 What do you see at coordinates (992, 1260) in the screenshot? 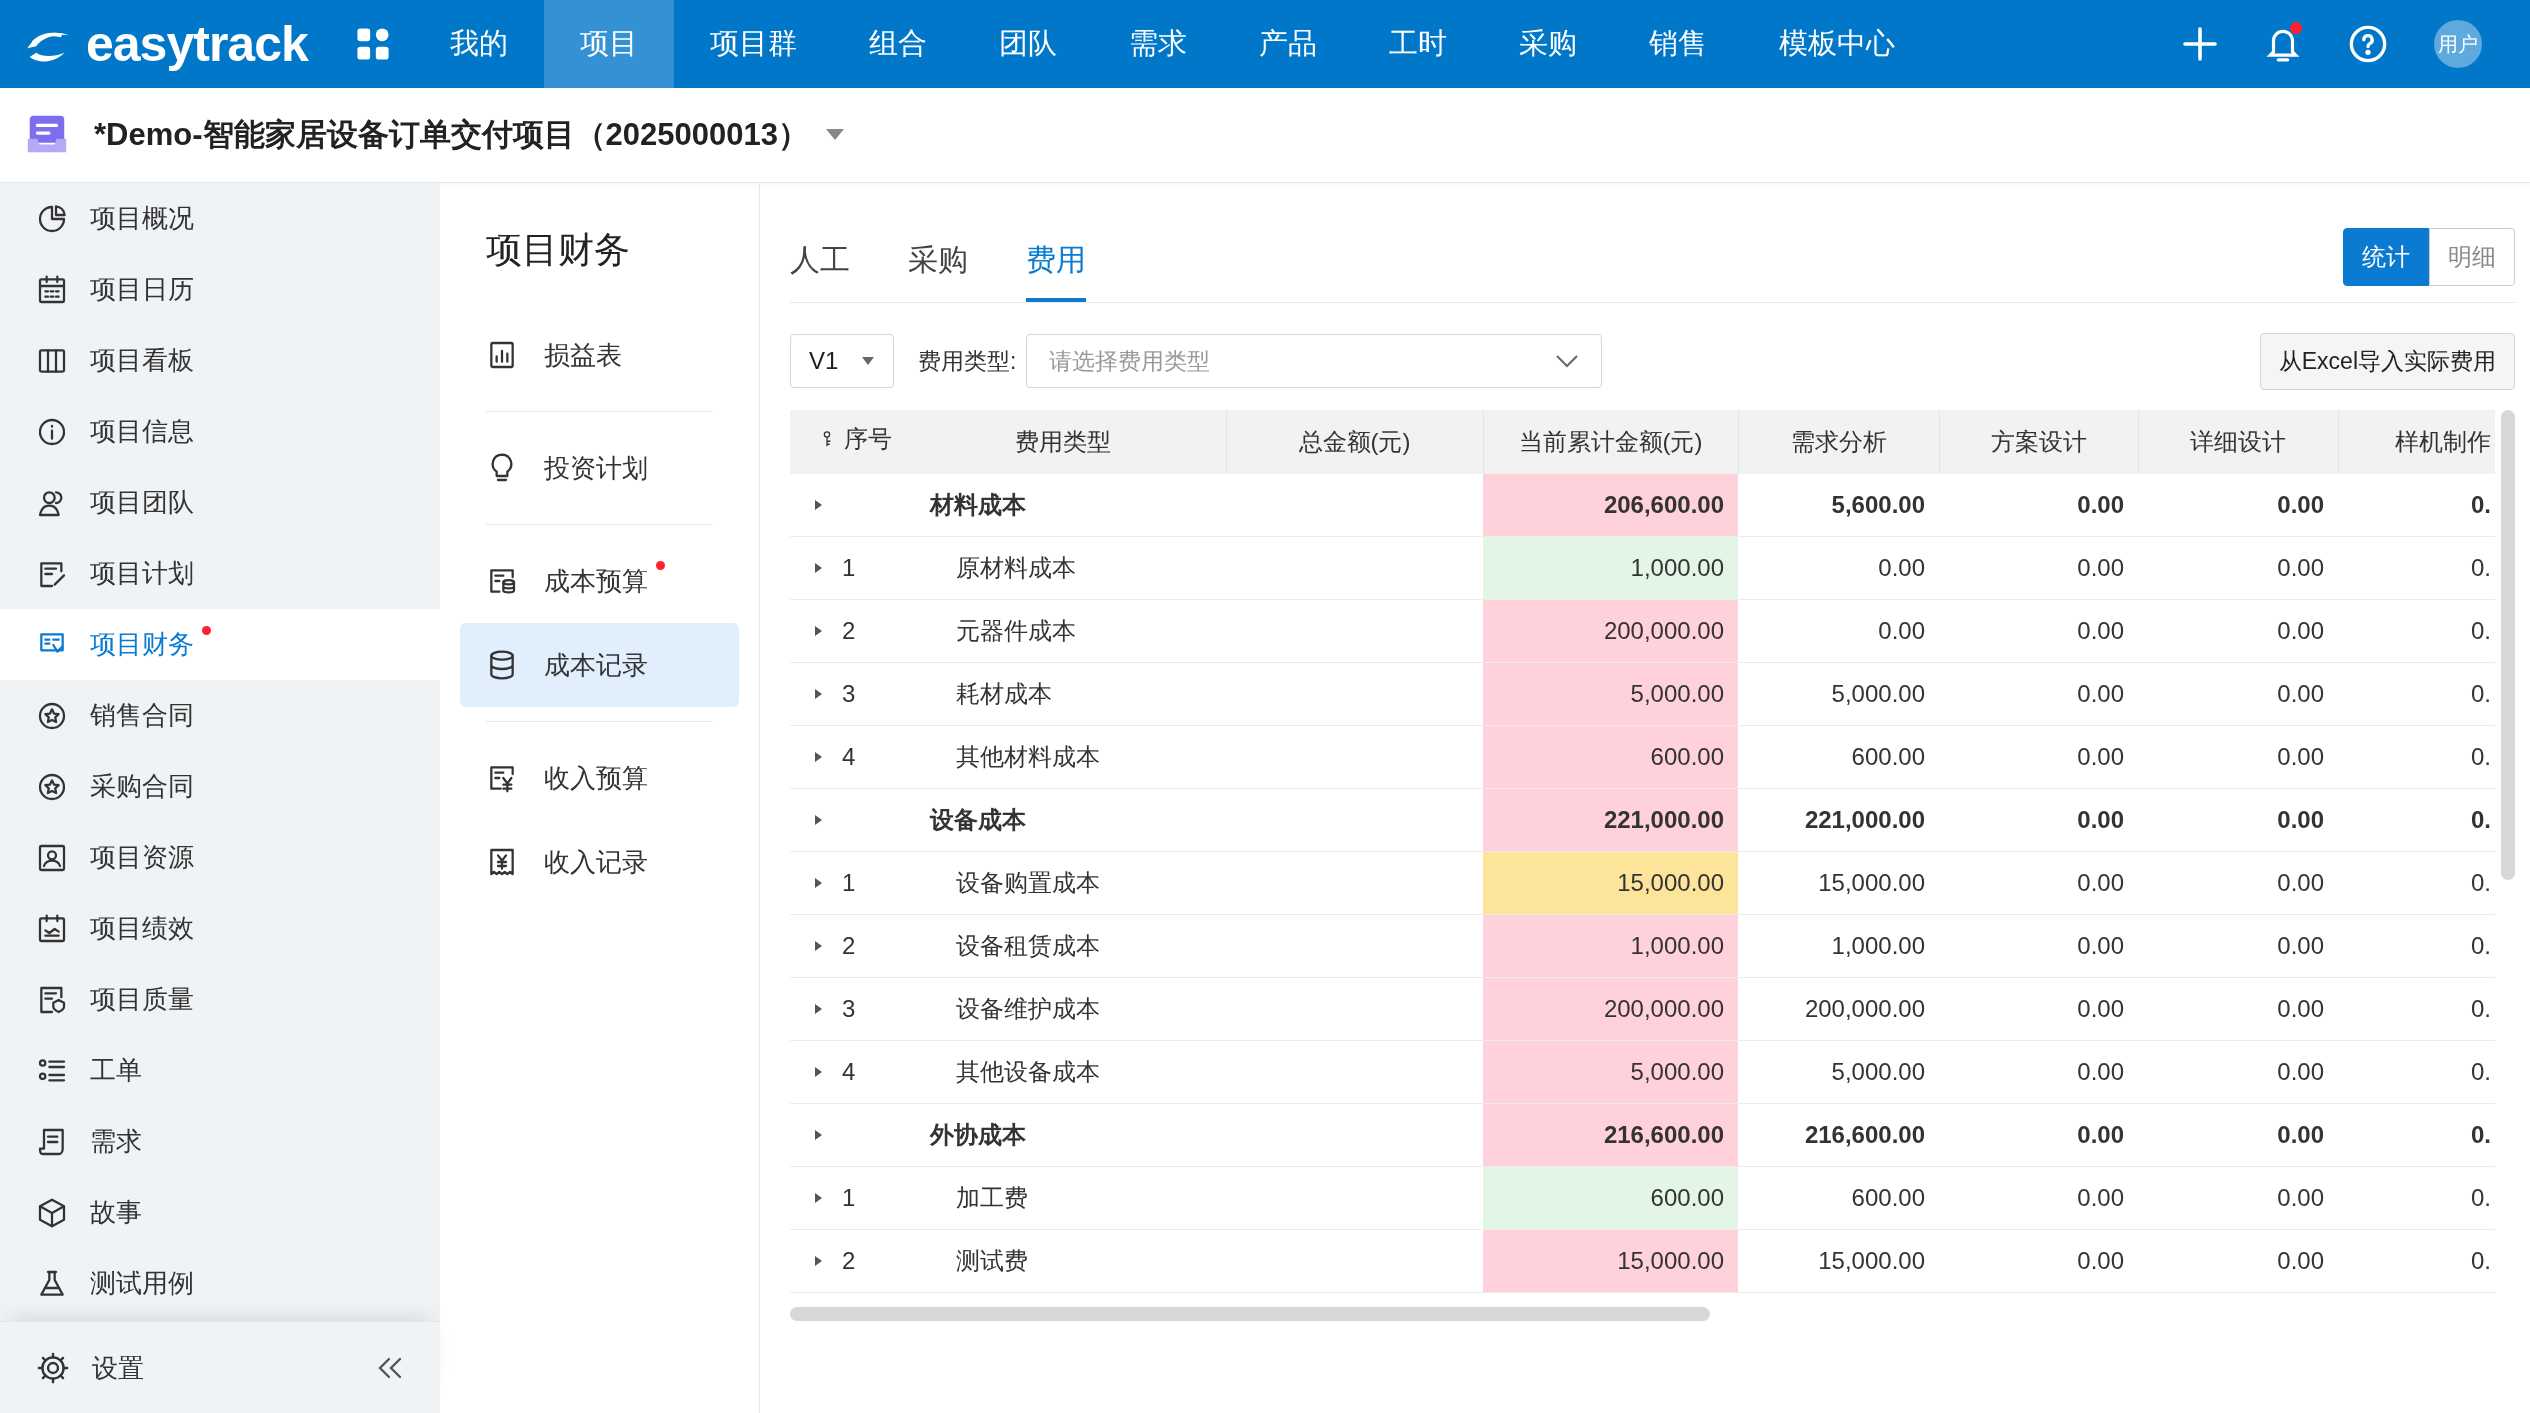
I see `expense-type-name: 测试费` at bounding box center [992, 1260].